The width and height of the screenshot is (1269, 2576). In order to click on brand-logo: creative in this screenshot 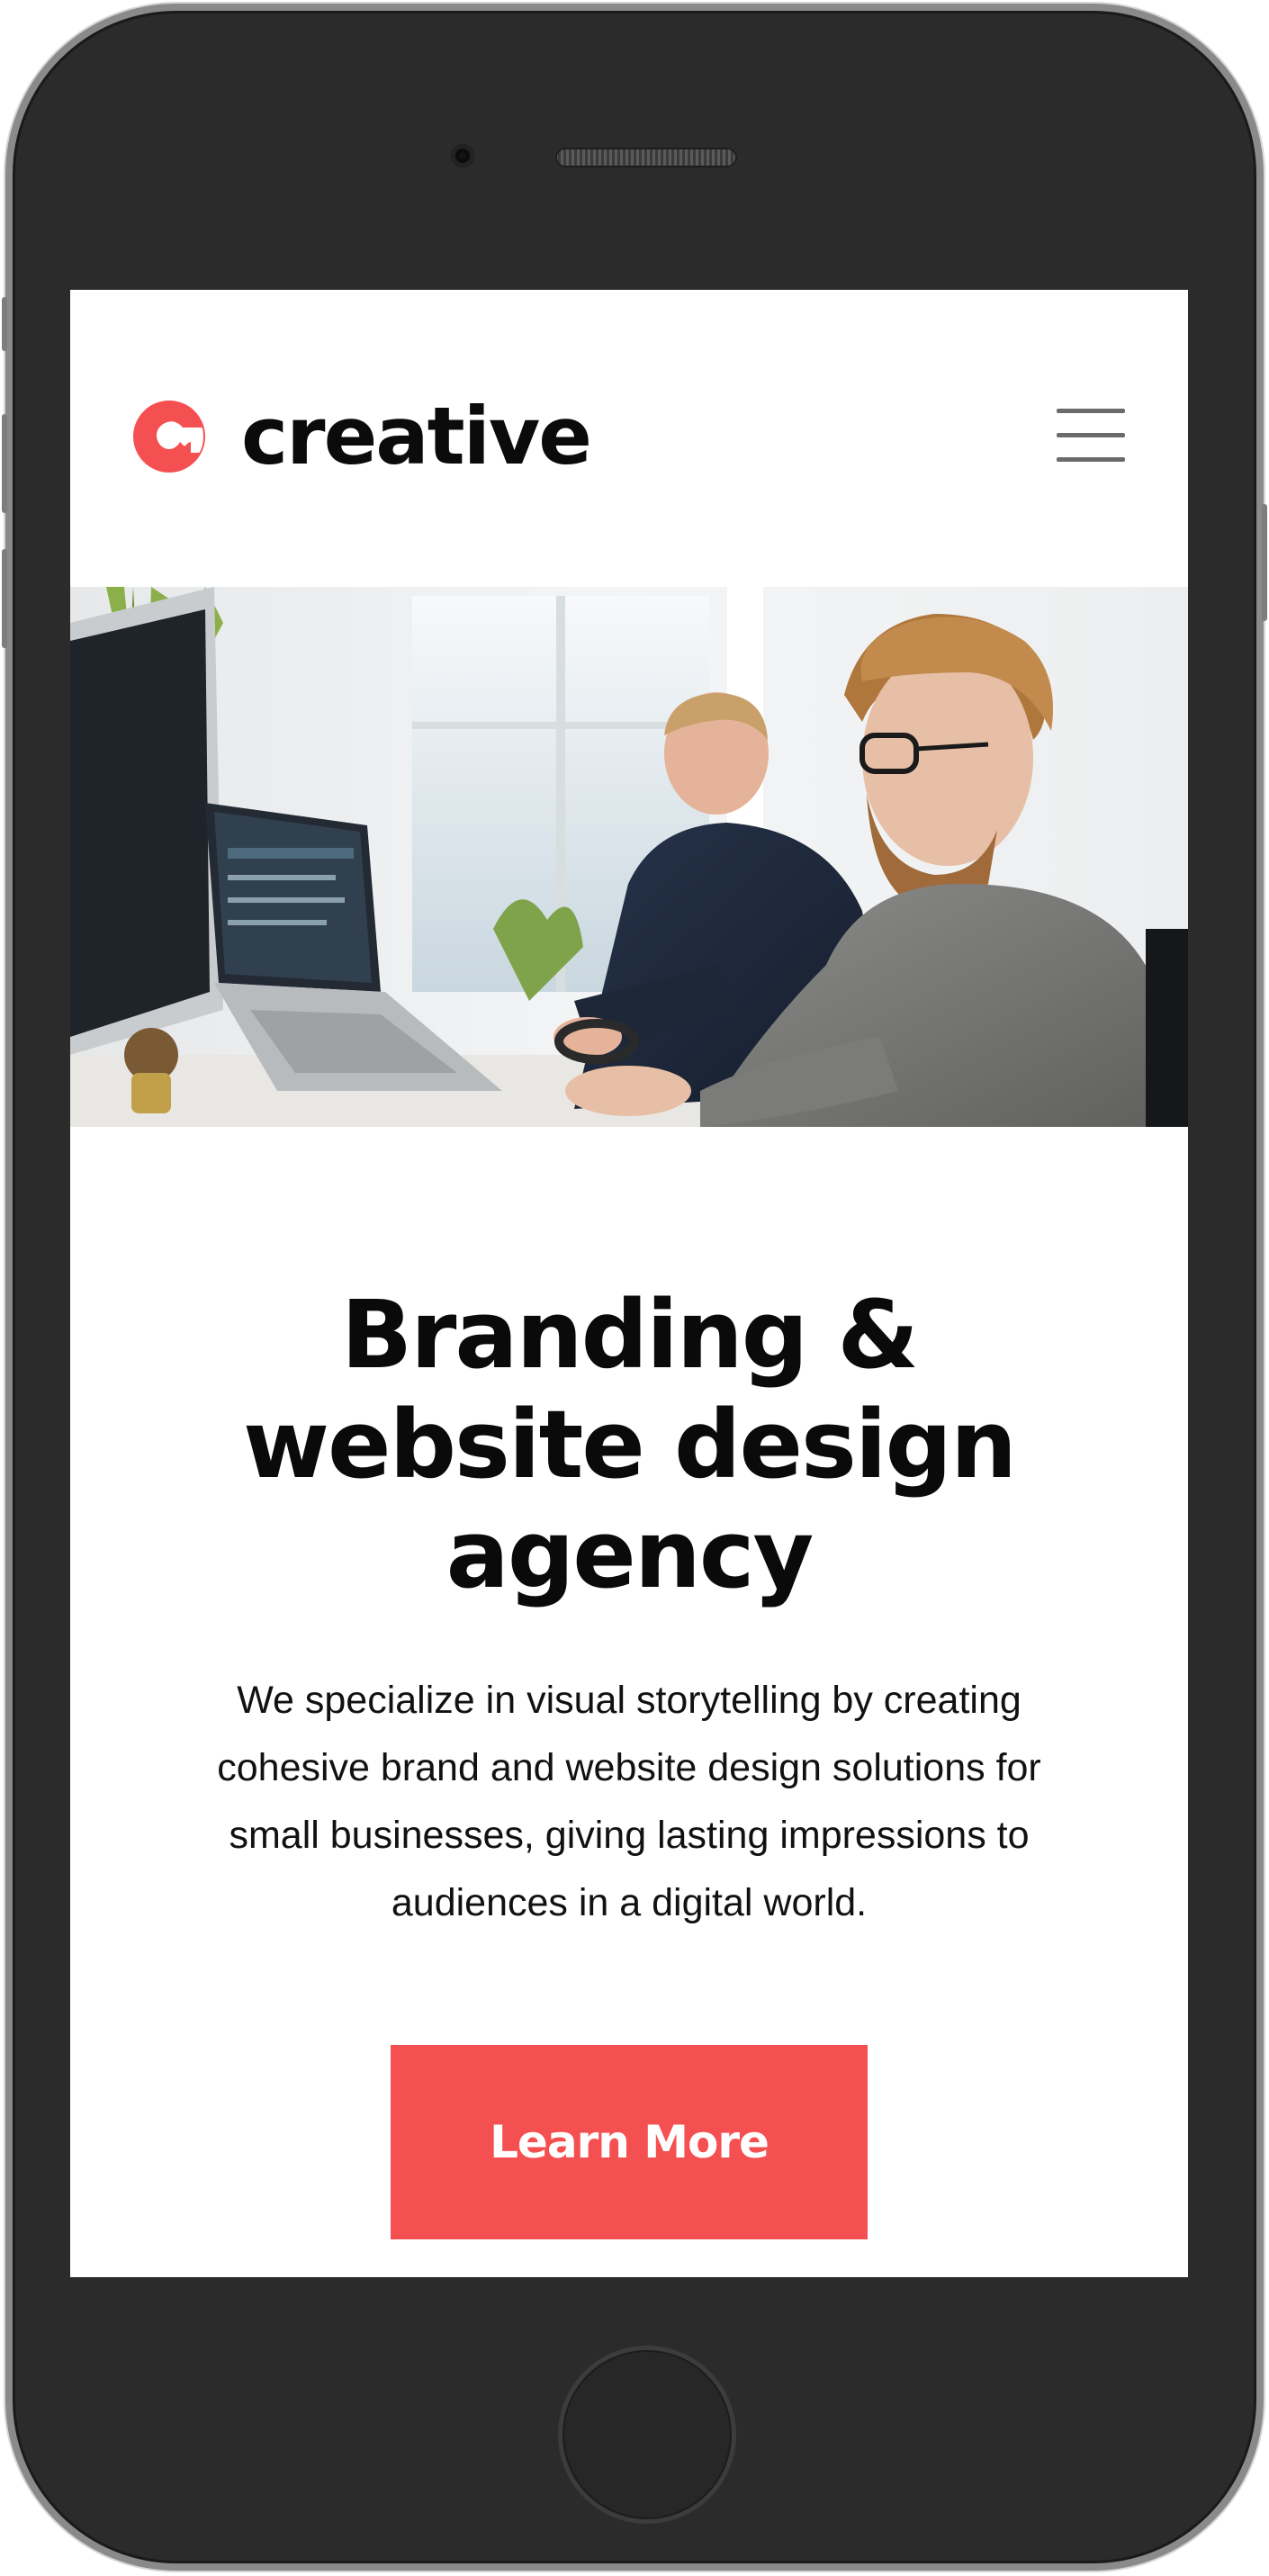, I will do `click(362, 436)`.